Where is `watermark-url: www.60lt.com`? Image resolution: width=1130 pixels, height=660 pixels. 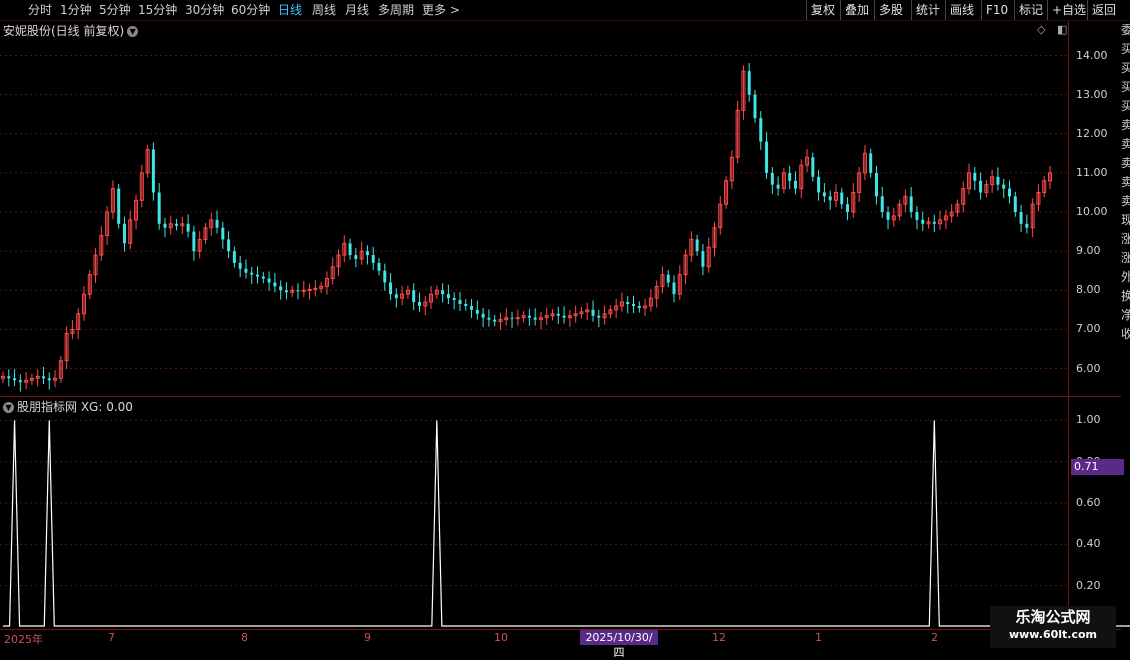 watermark-url: www.60lt.com is located at coordinates (1053, 634).